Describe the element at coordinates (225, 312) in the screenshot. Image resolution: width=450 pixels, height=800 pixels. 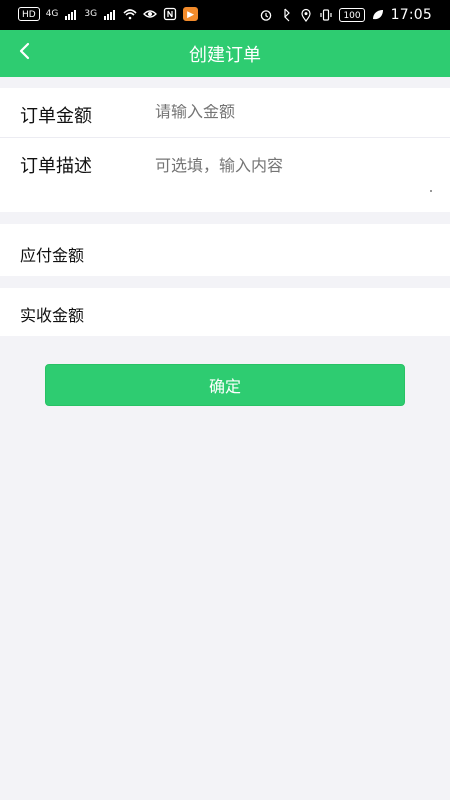
I see `received-amount-row: 实收金额` at that location.